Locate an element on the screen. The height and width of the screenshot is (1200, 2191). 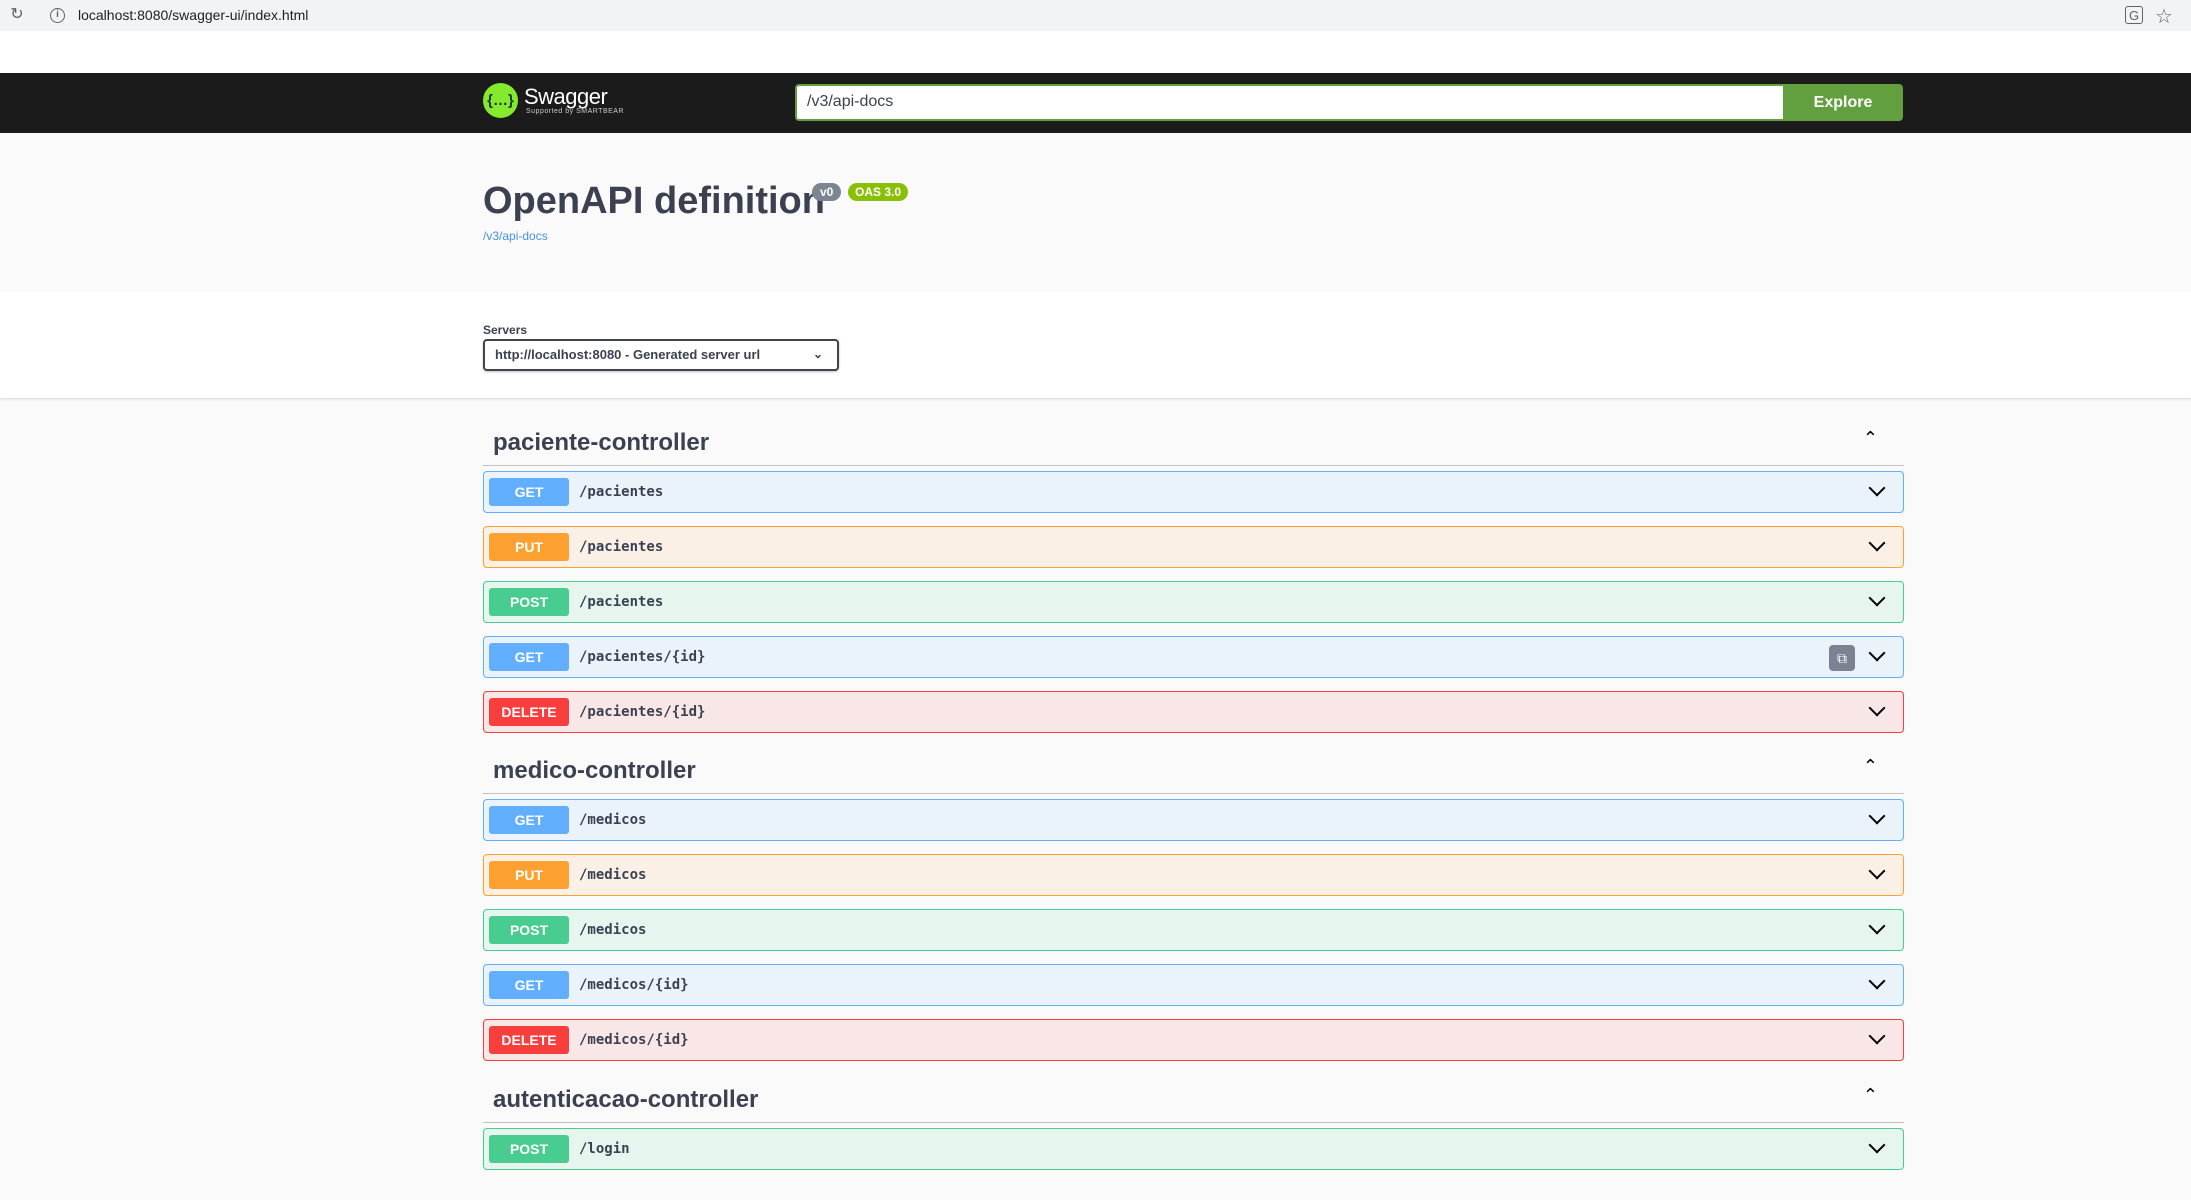
servers-label: Servers is located at coordinates (505, 330).